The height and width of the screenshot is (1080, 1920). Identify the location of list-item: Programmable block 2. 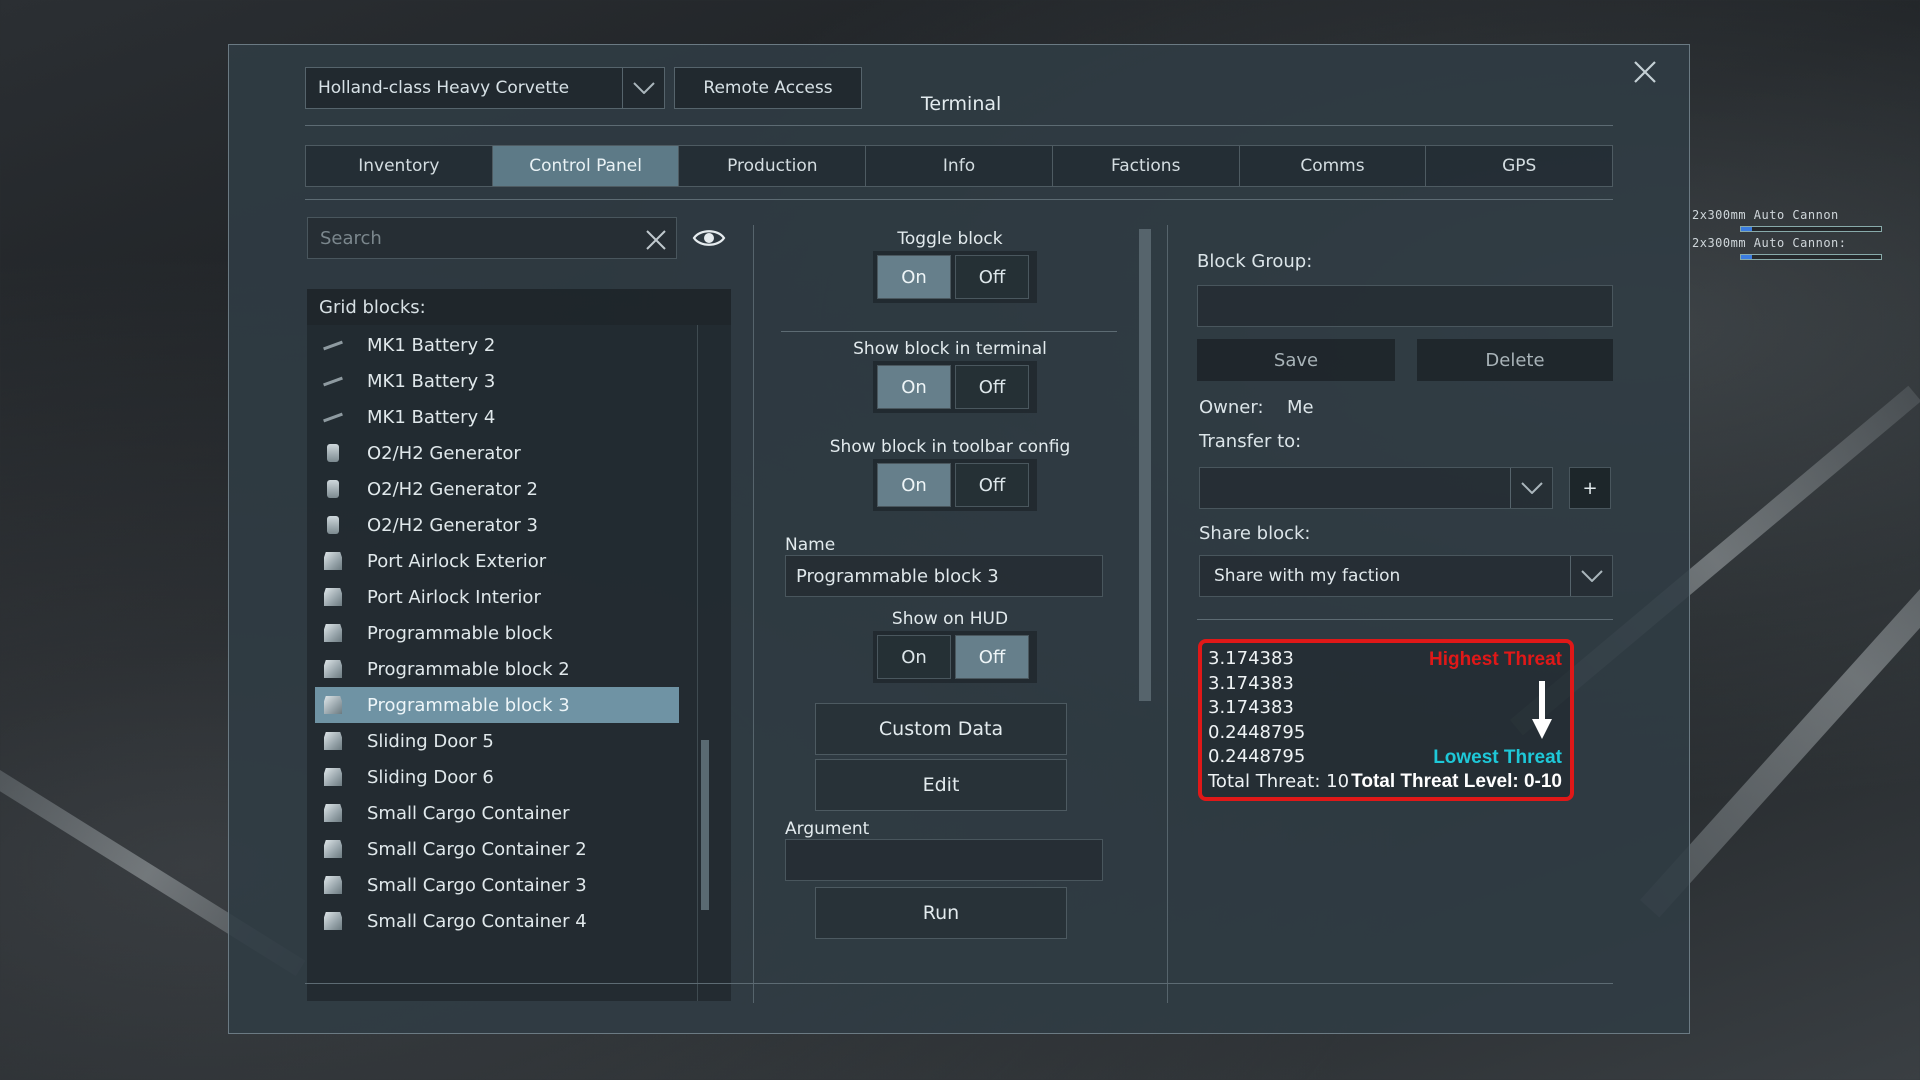
(497, 669).